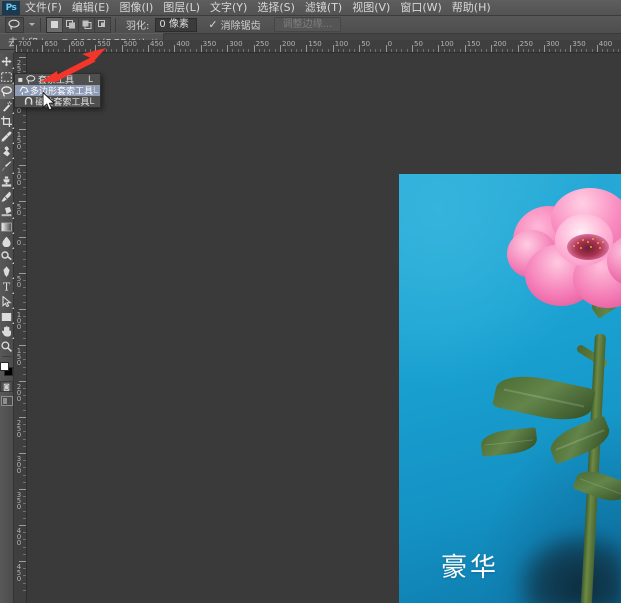 The height and width of the screenshot is (603, 621). Describe the element at coordinates (43, 8) in the screenshot. I see `menu-file: 文件(F)` at that location.